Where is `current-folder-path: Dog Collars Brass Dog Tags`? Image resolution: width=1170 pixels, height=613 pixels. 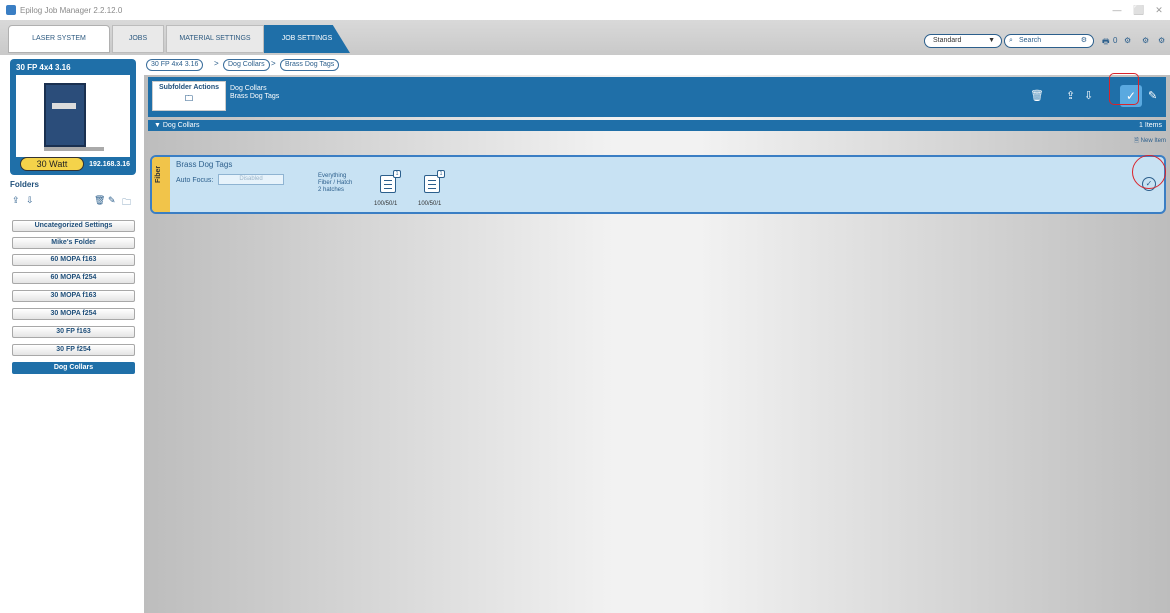 current-folder-path: Dog Collars Brass Dog Tags is located at coordinates (254, 93).